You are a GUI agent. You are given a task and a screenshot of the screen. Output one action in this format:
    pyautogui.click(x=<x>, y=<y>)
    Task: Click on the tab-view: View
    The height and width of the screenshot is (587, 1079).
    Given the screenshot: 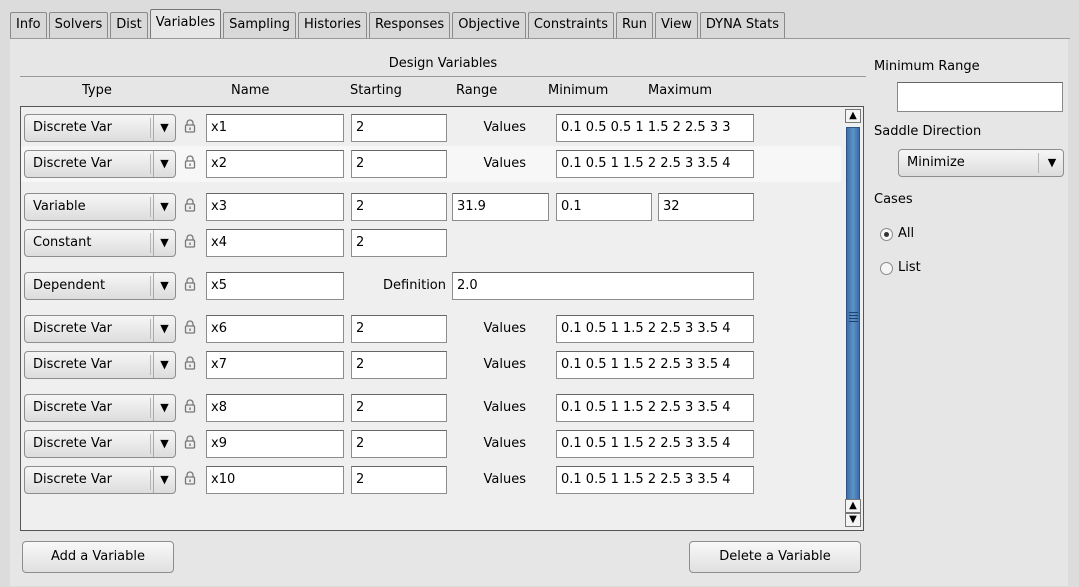 What is the action you would take?
    pyautogui.click(x=676, y=25)
    